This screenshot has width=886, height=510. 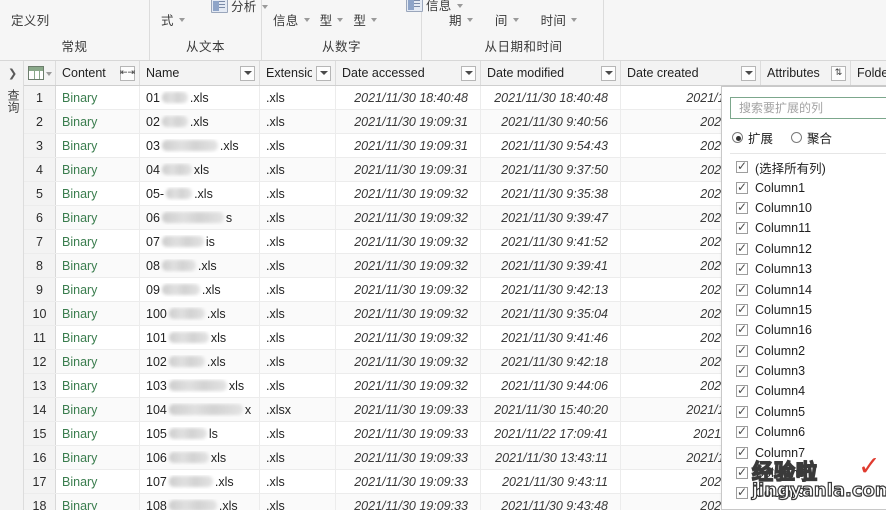 I want to click on ribbon-group-general-buttons: 定义列, so click(x=74, y=19).